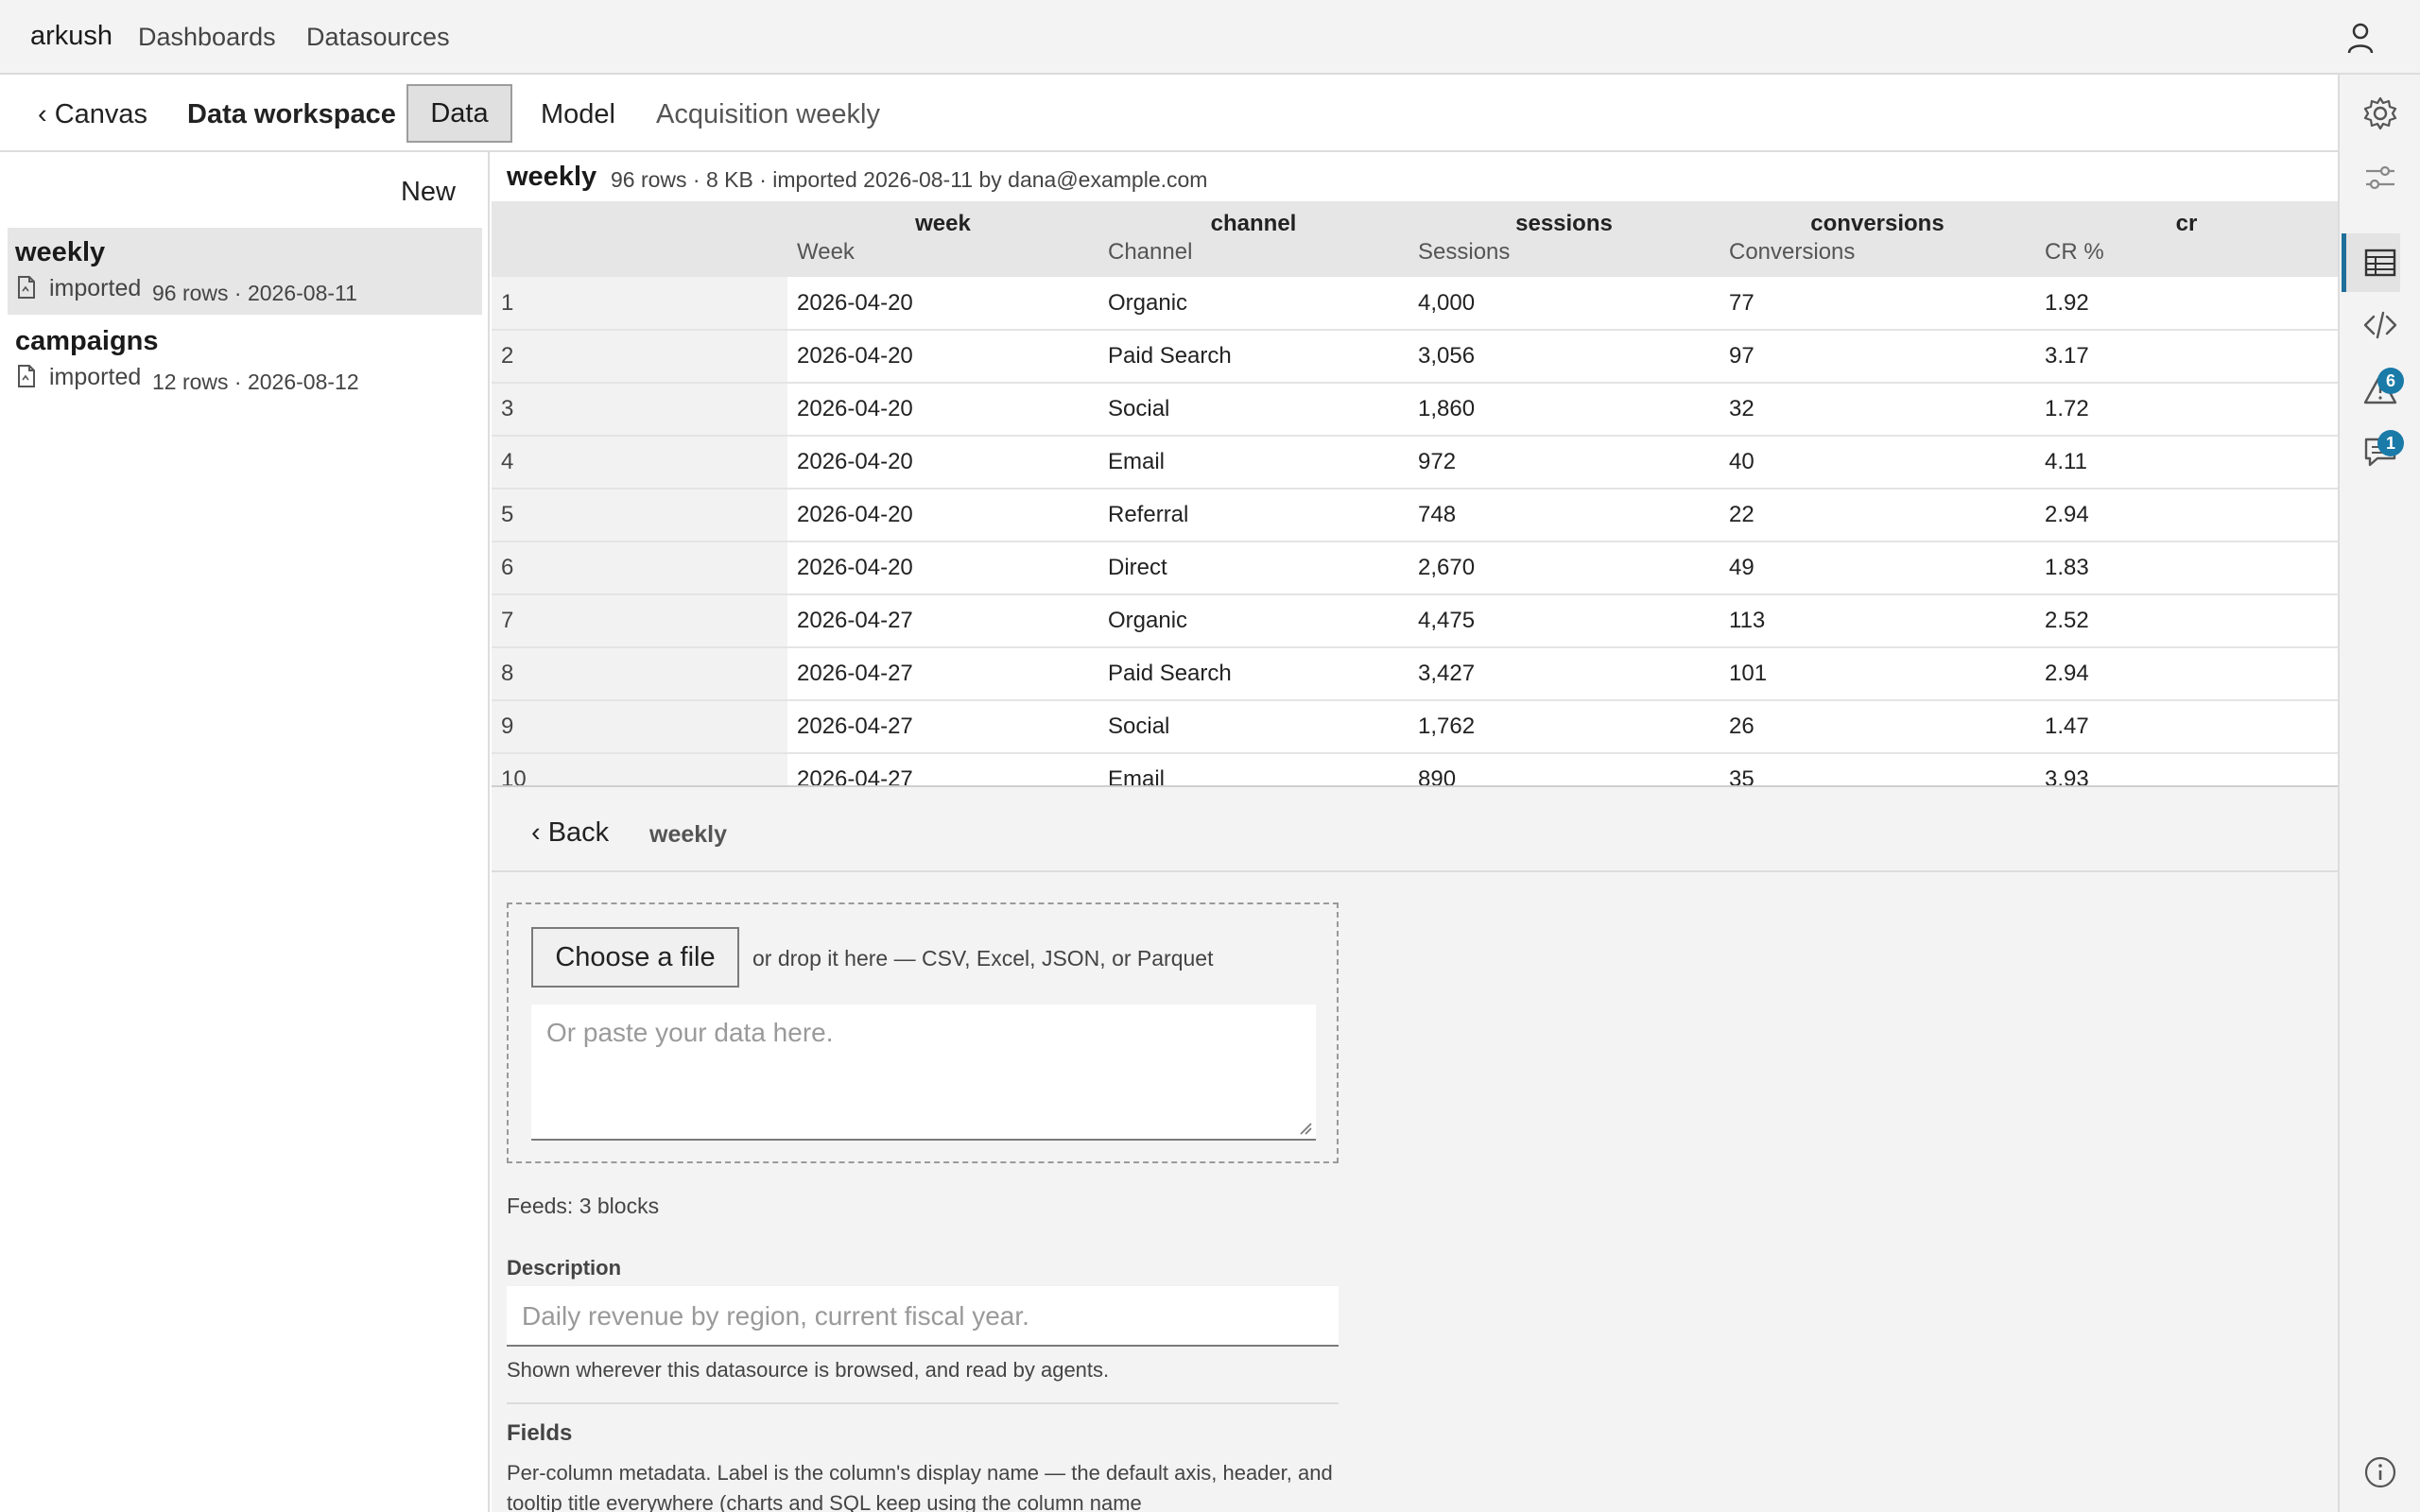 This screenshot has height=1512, width=2420. I want to click on column-header-week: week Week, so click(942, 239).